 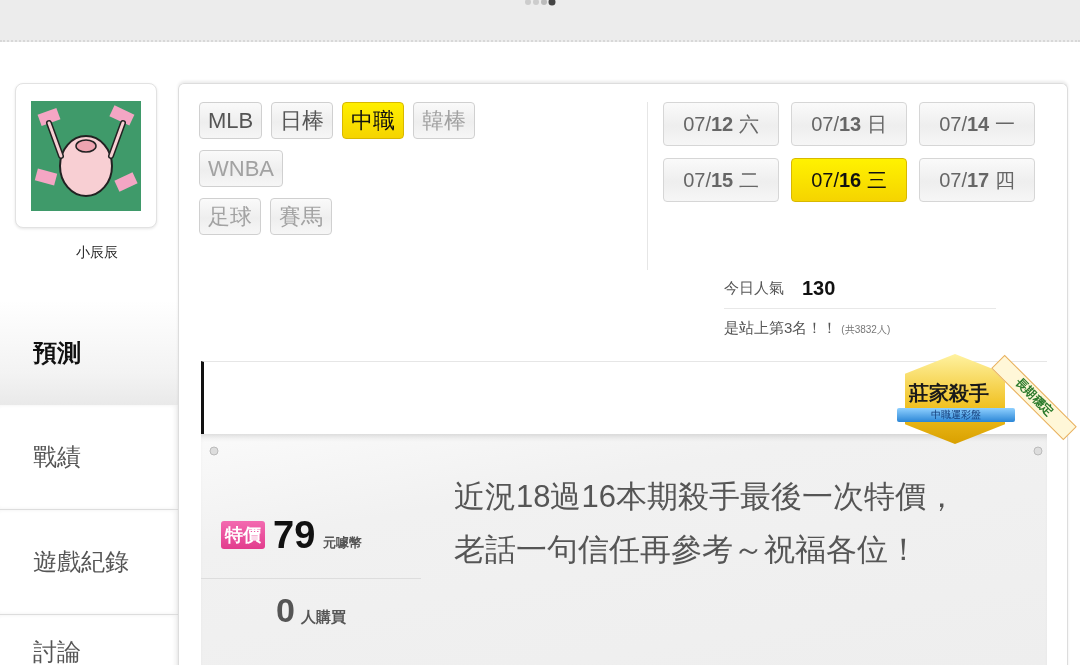 I want to click on offer-description: 近況18過16本期殺手最後一次特價，老話一句信任再參考～祝福各位！, so click(x=706, y=523).